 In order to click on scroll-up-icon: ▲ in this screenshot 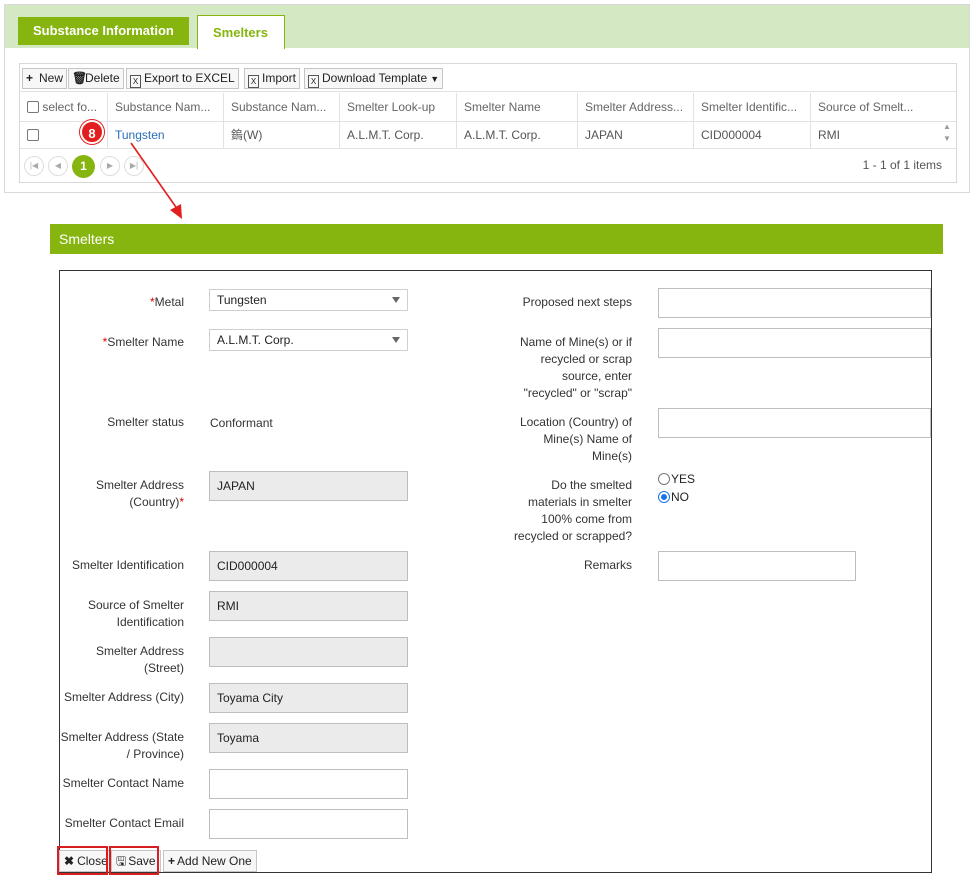, I will do `click(947, 127)`.